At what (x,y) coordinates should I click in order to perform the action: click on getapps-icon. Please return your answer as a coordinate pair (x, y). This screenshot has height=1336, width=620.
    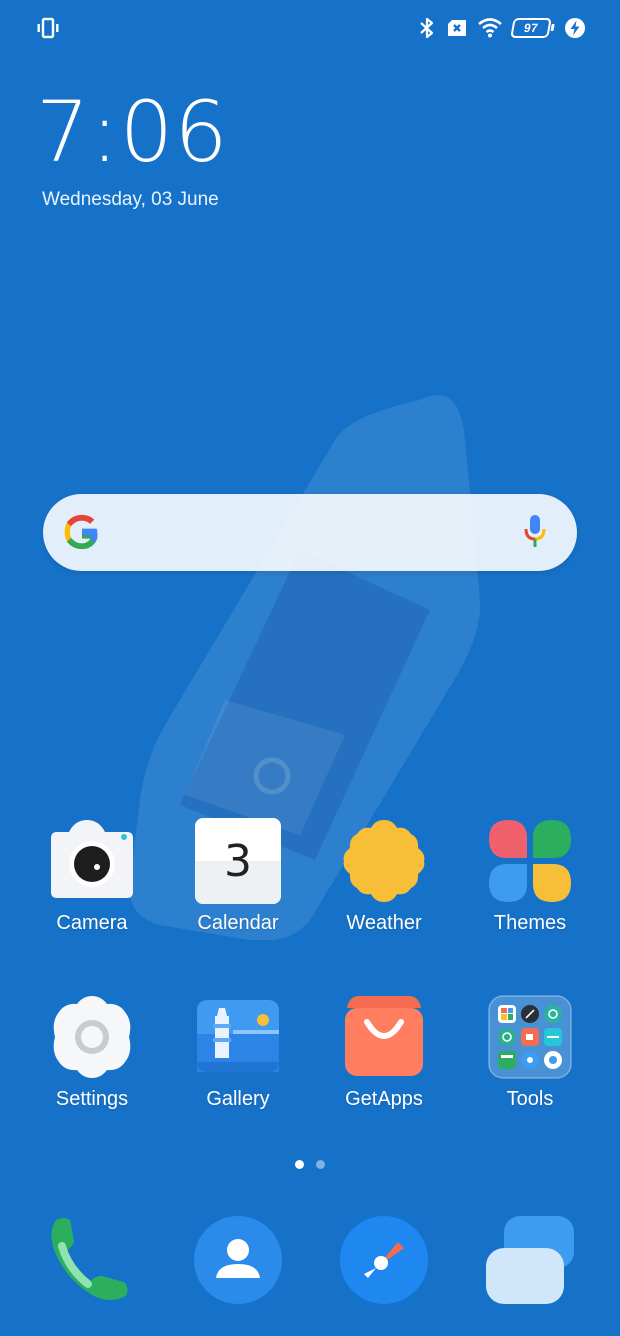
    Looking at the image, I should click on (384, 1037).